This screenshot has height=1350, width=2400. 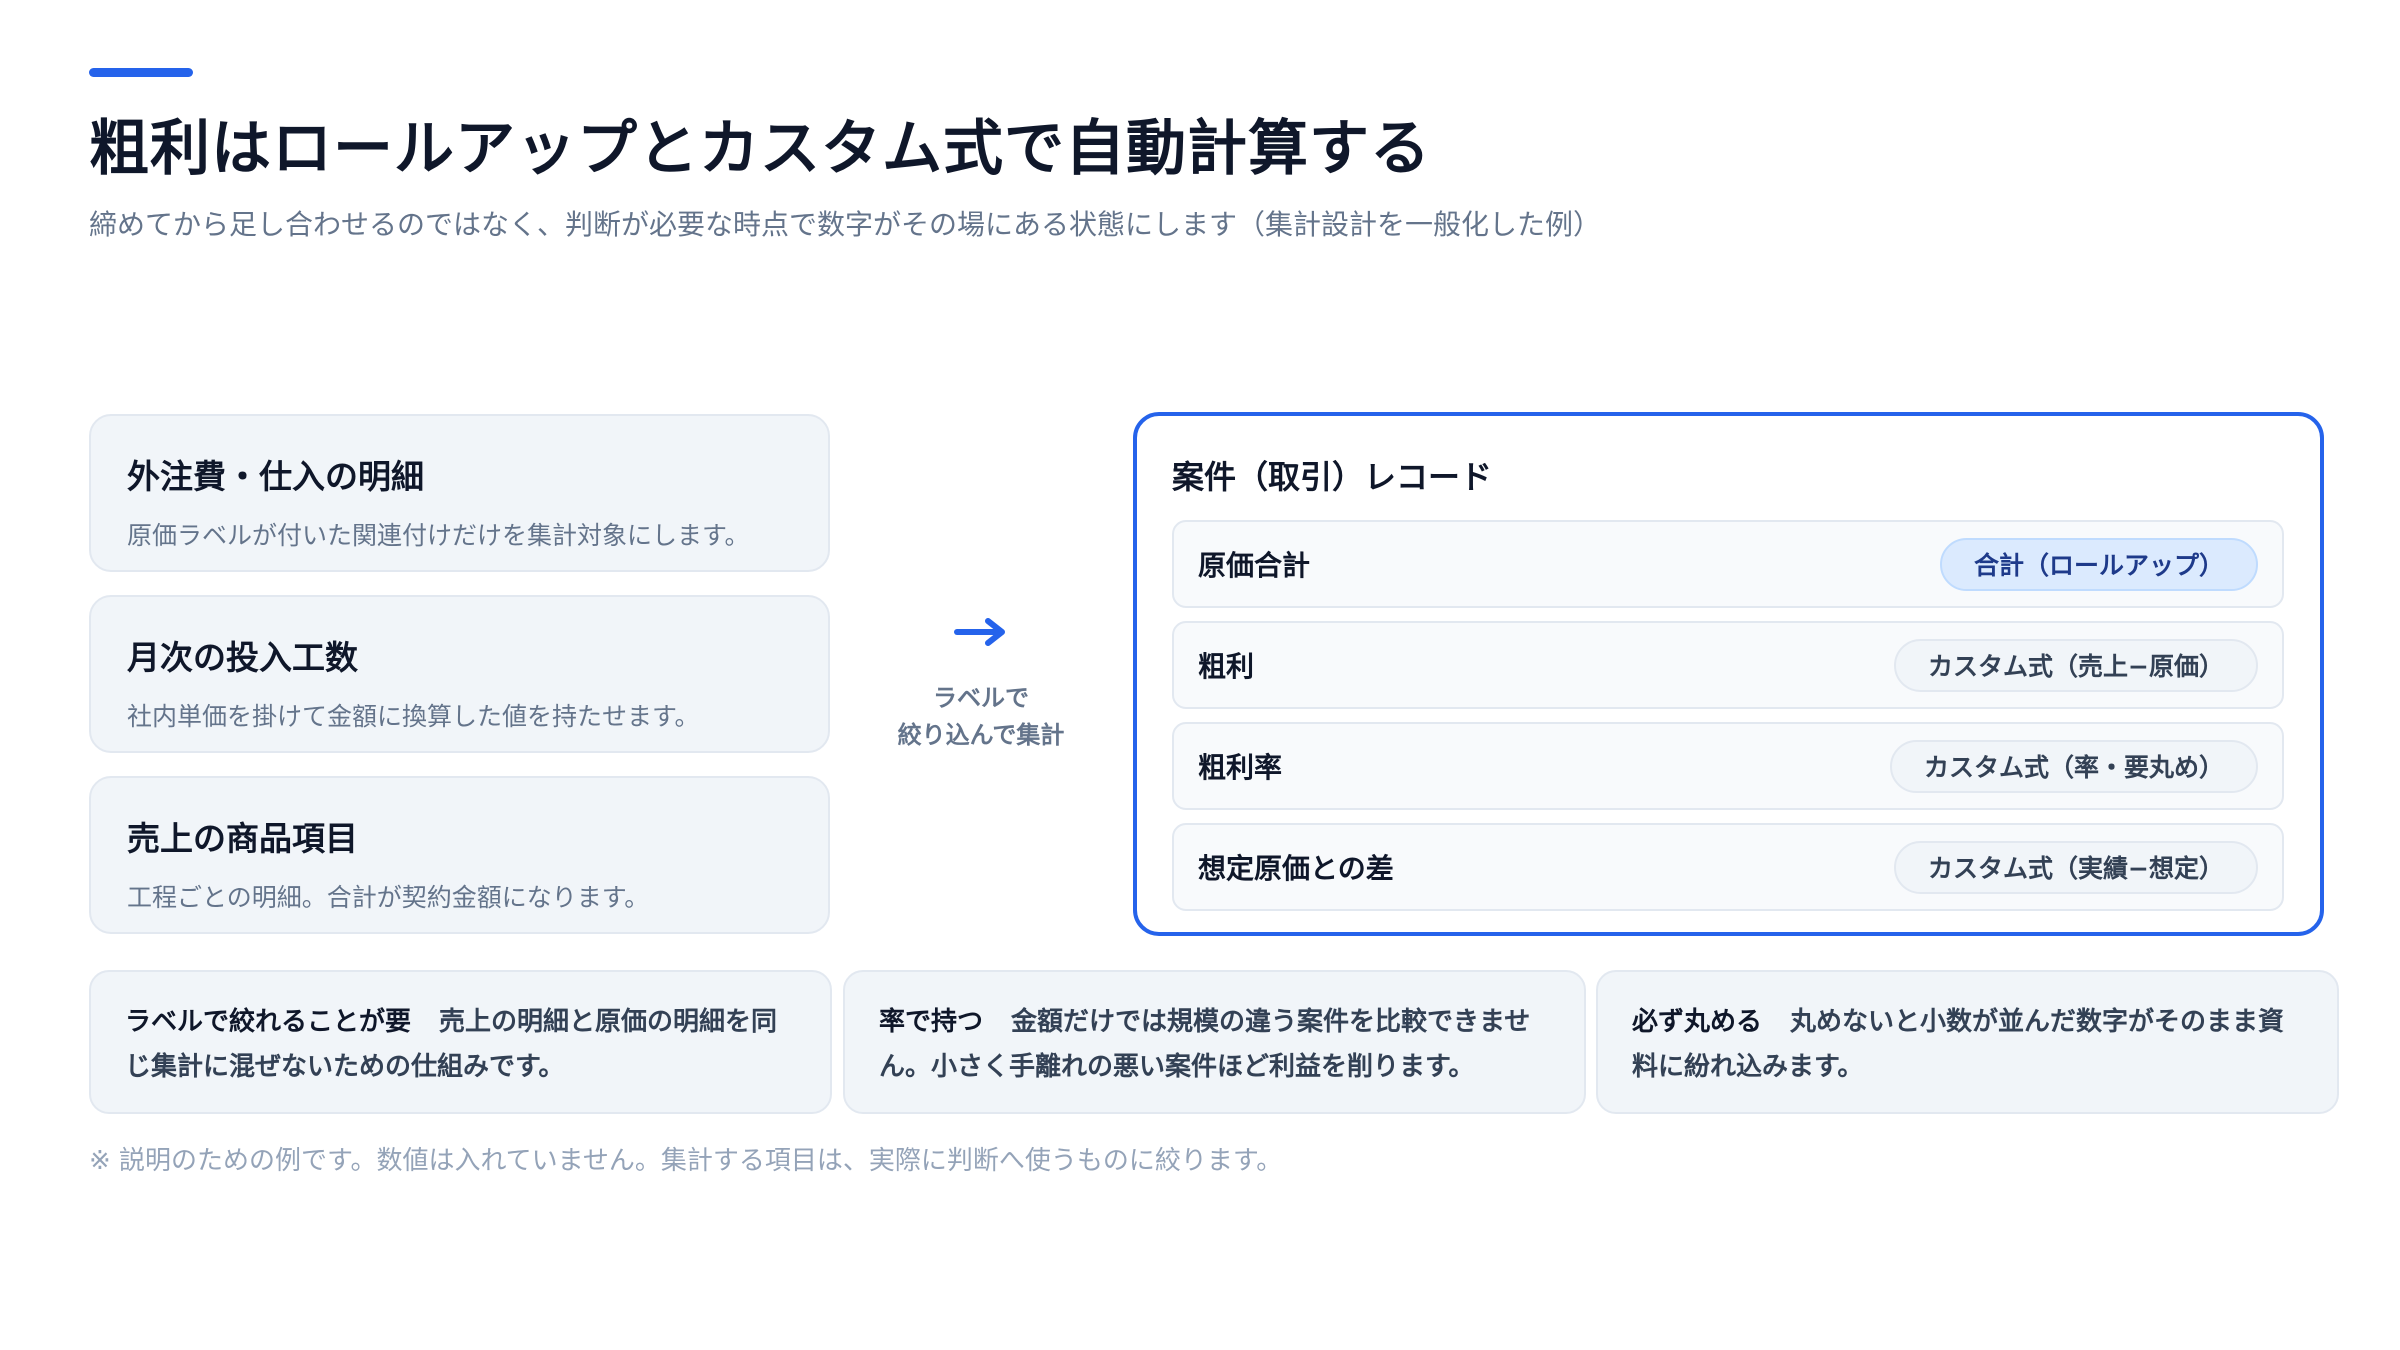 What do you see at coordinates (459, 674) in the screenshot?
I see `source-card-workload: 月次の投入工数 社内単価を掛けて金額に換算した値を持たせます。` at bounding box center [459, 674].